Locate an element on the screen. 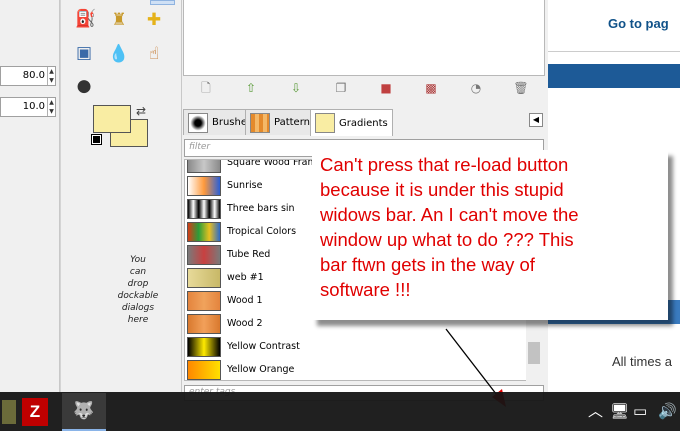 The height and width of the screenshot is (431, 680). brush-thumbnail-icon is located at coordinates (198, 122).